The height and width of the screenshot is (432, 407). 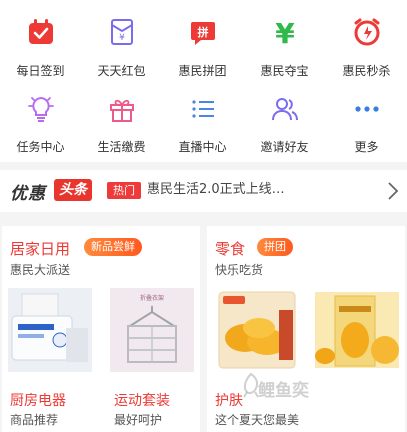 What do you see at coordinates (202, 147) in the screenshot?
I see `grid-item-label: 直播中心` at bounding box center [202, 147].